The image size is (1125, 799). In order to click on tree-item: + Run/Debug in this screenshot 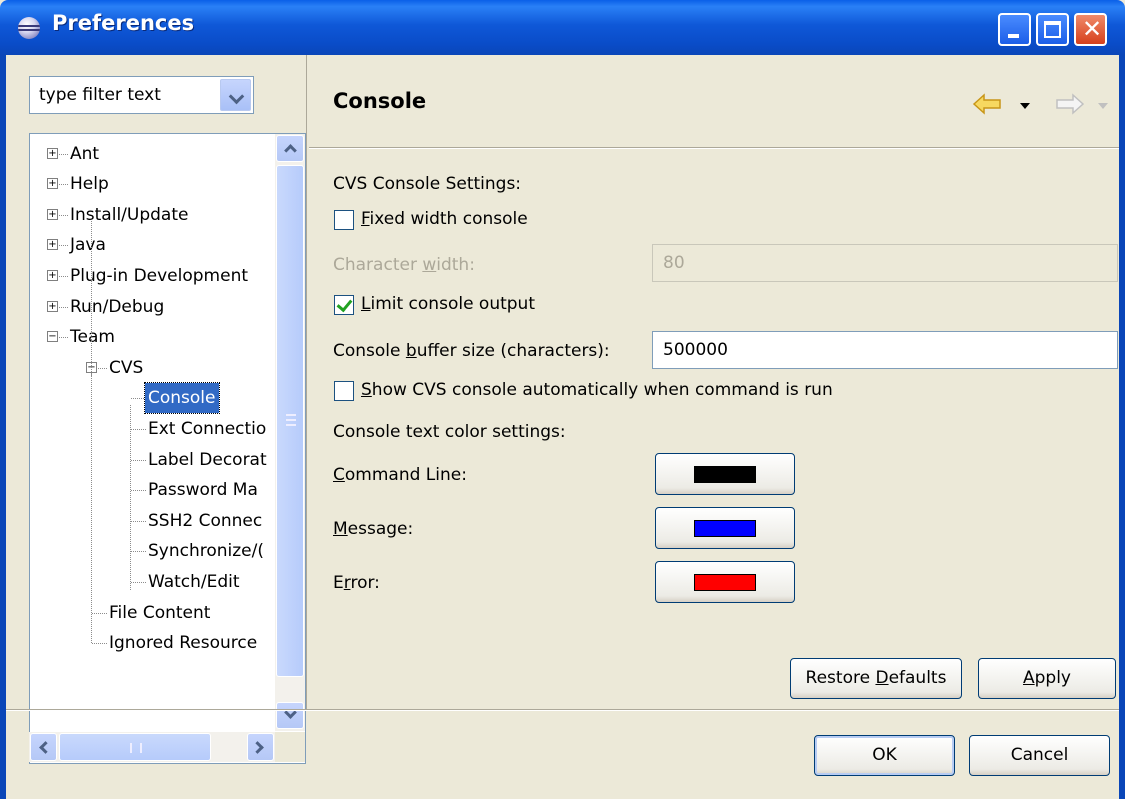, I will do `click(167, 307)`.